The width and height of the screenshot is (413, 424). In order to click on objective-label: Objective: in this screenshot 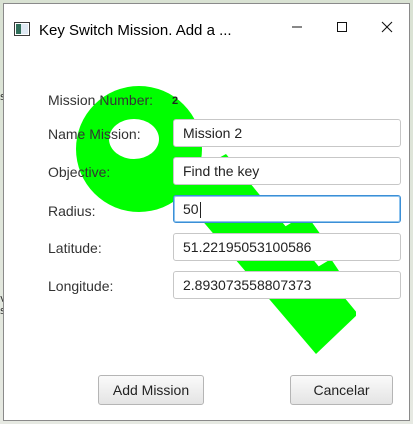, I will do `click(79, 172)`.